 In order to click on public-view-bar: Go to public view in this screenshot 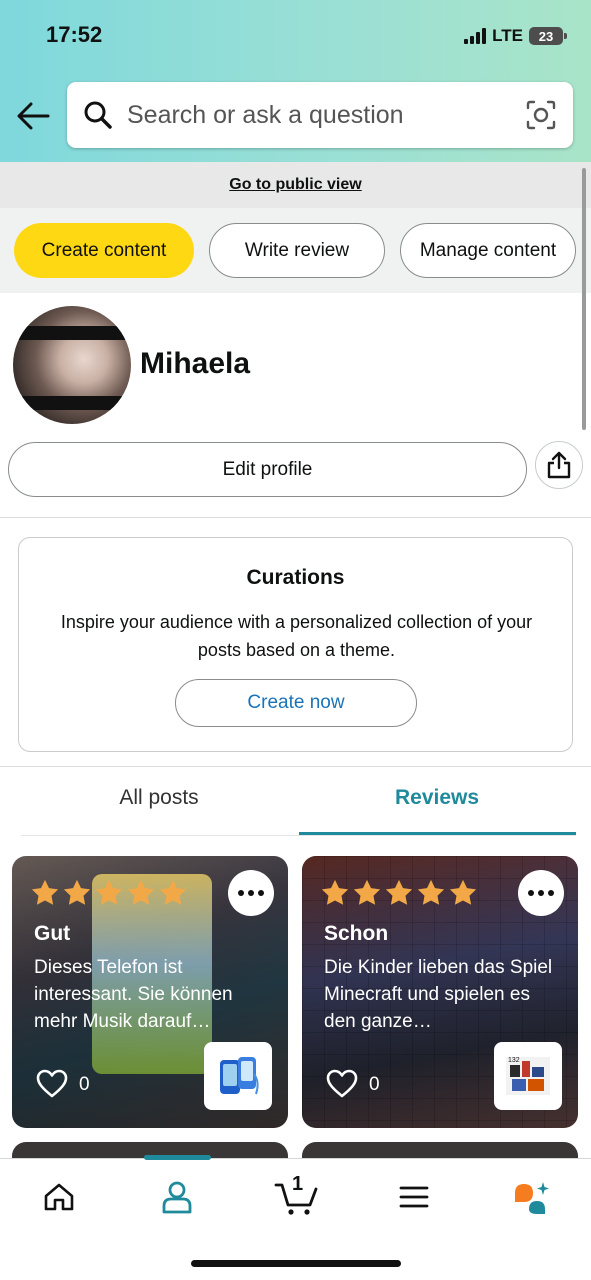, I will do `click(295, 185)`.